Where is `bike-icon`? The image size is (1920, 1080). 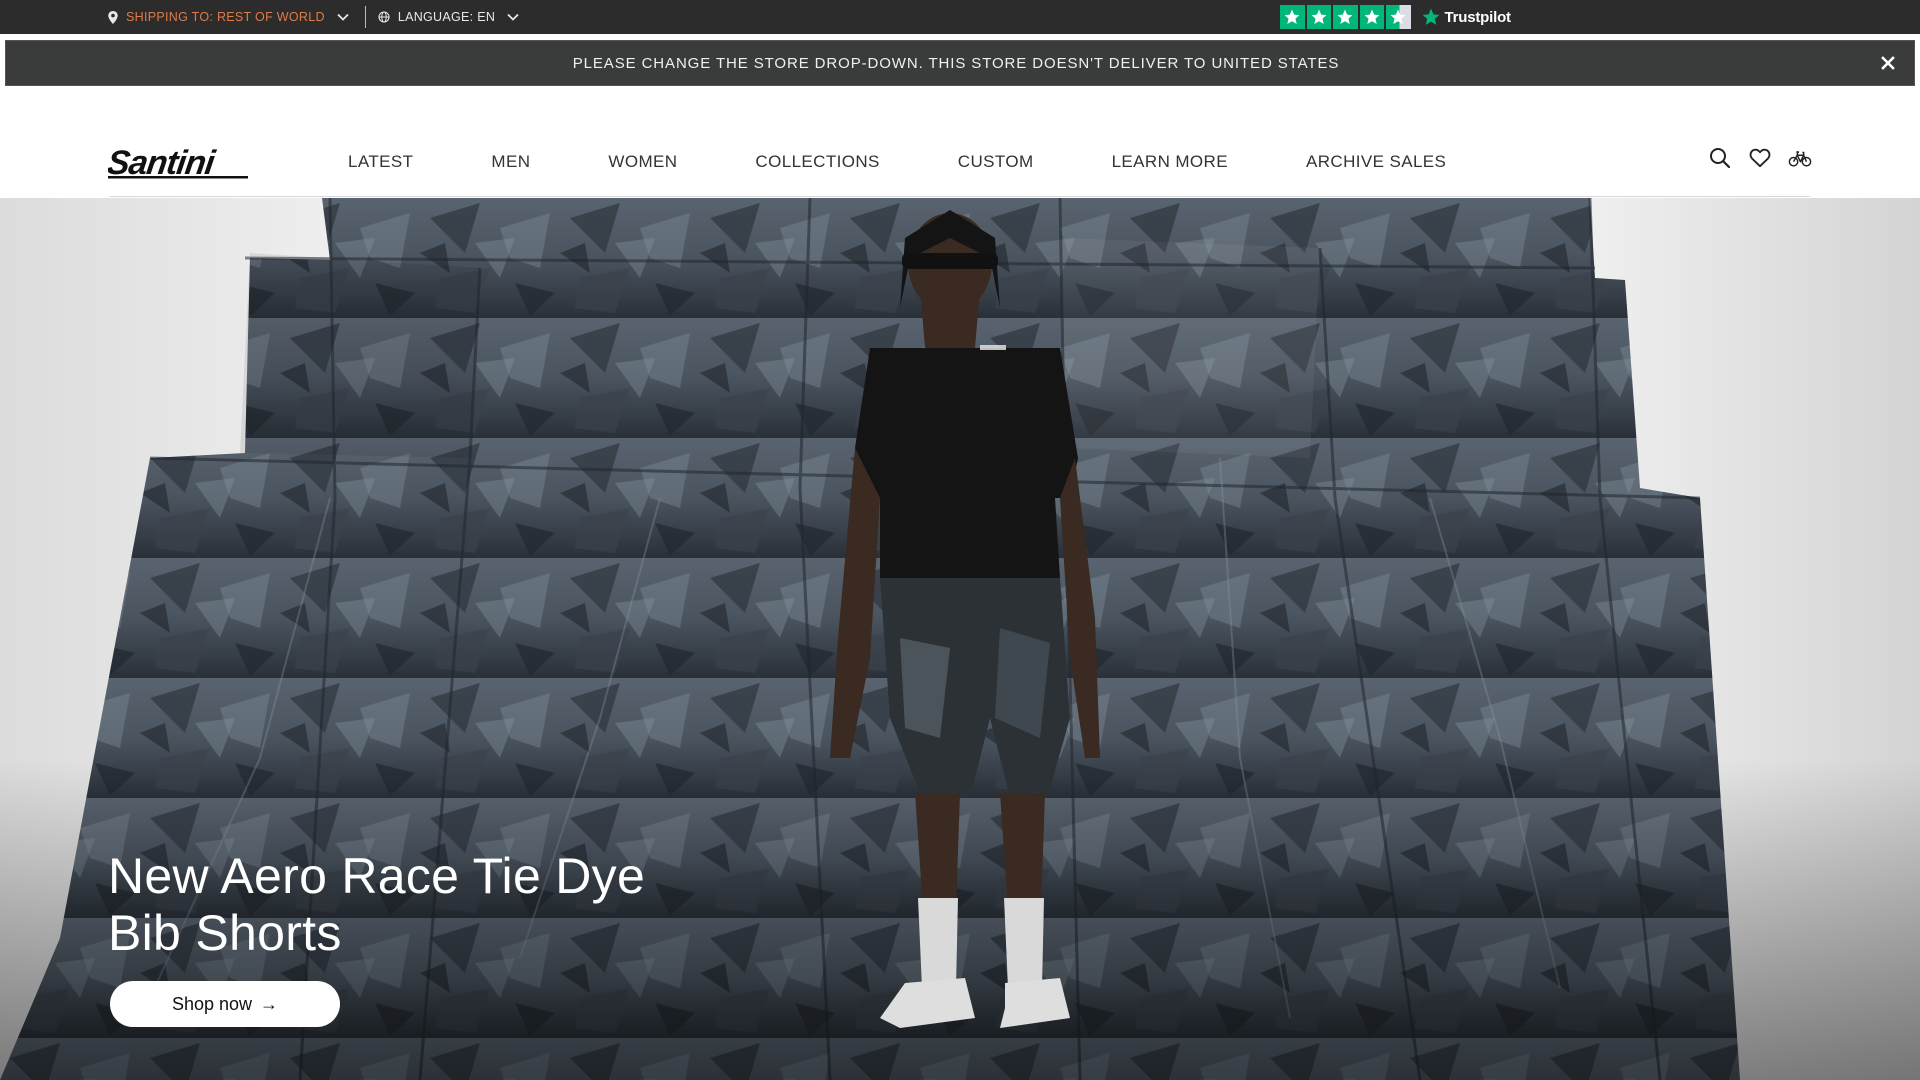 bike-icon is located at coordinates (1800, 159).